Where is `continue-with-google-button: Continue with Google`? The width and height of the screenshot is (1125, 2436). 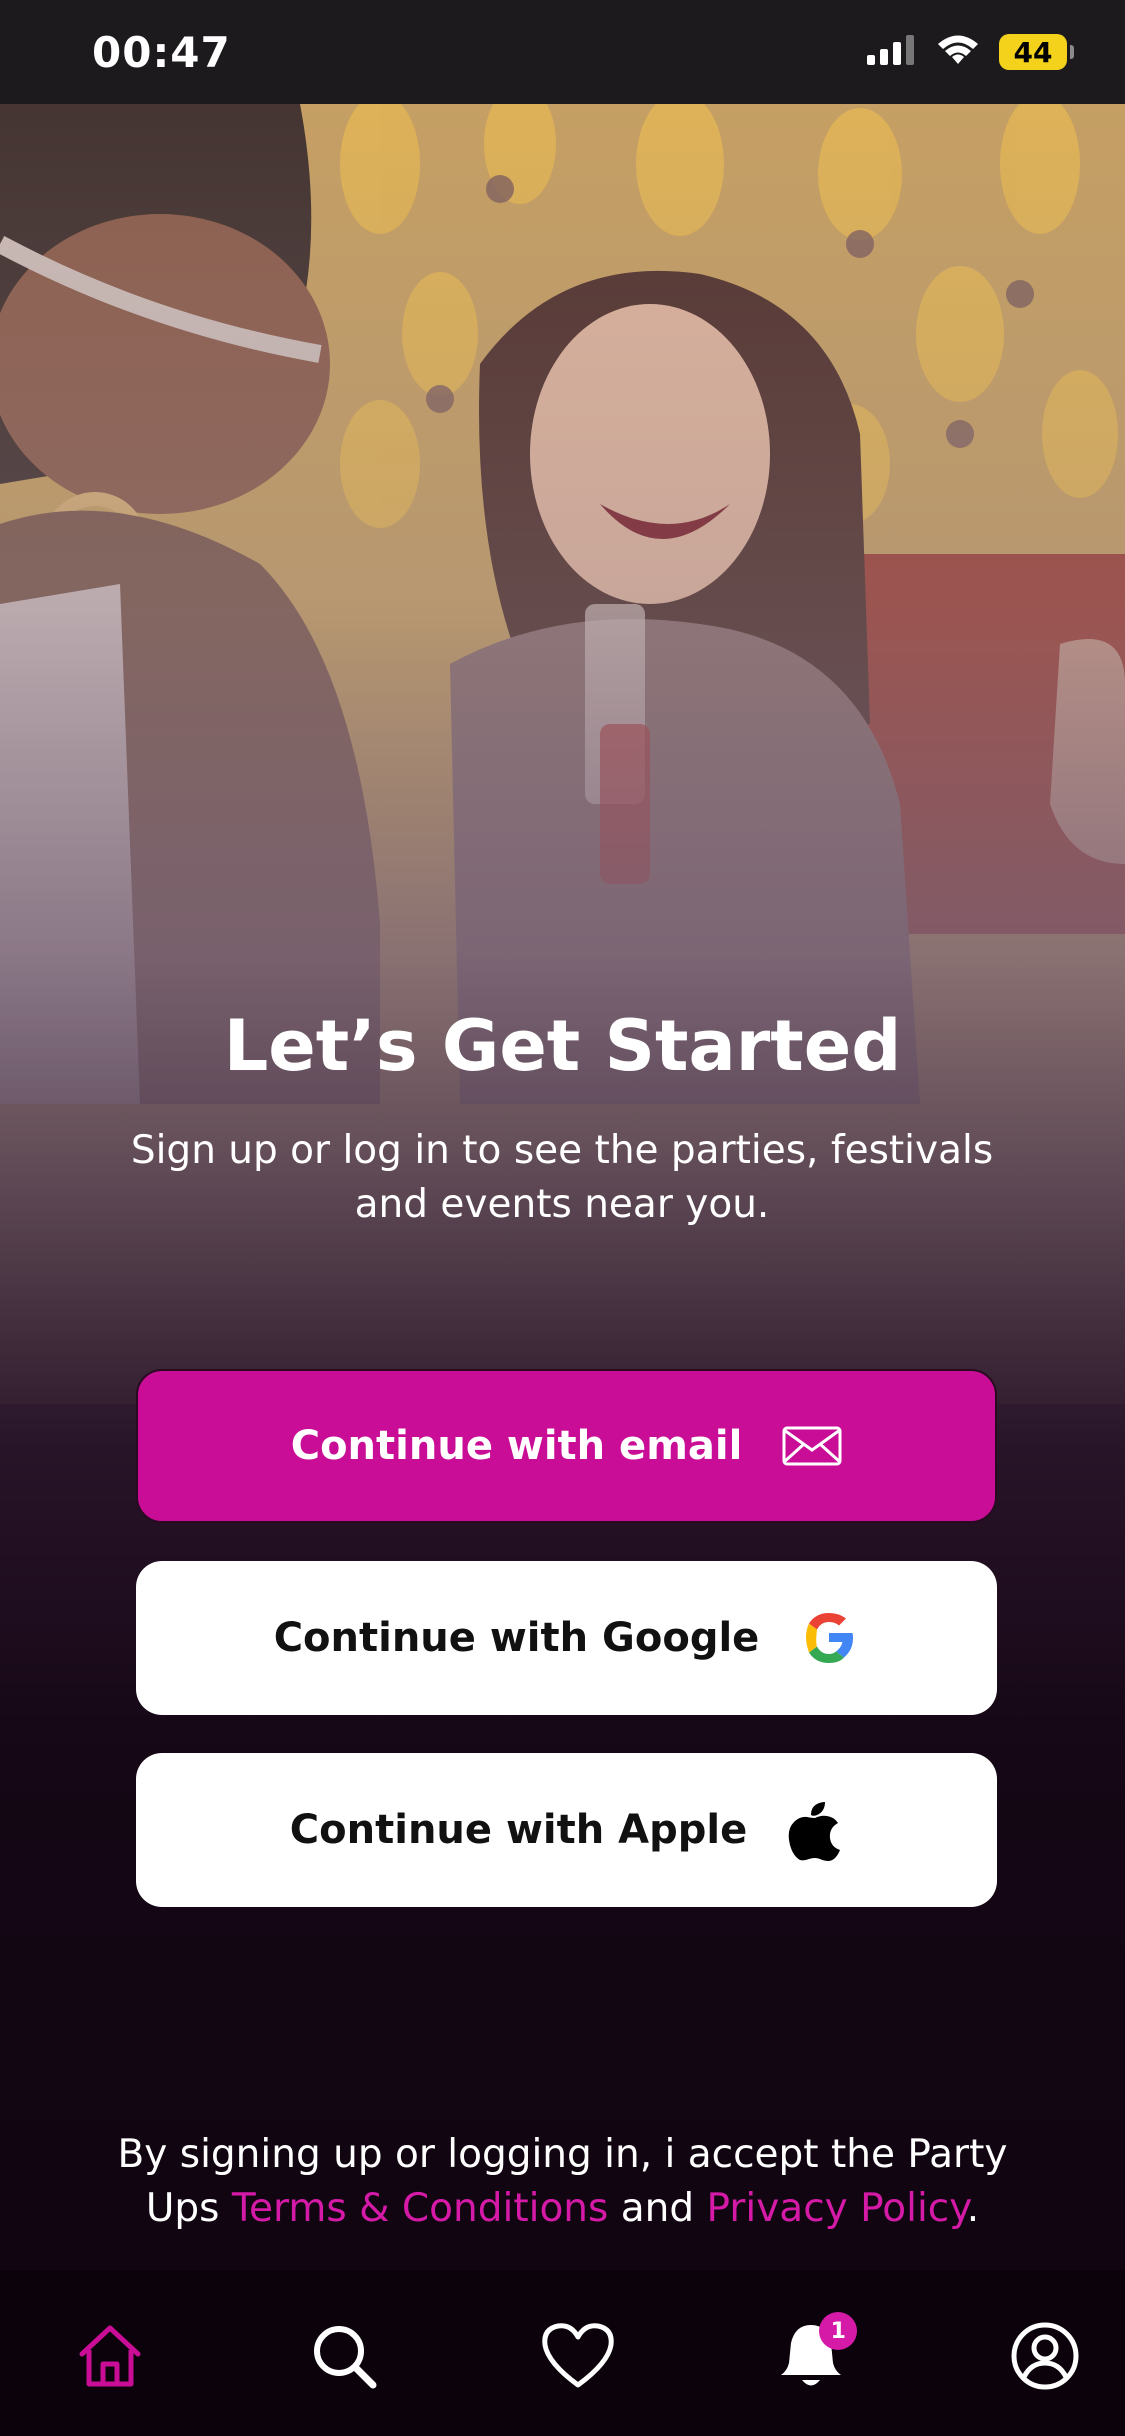 continue-with-google-button: Continue with Google is located at coordinates (566, 1638).